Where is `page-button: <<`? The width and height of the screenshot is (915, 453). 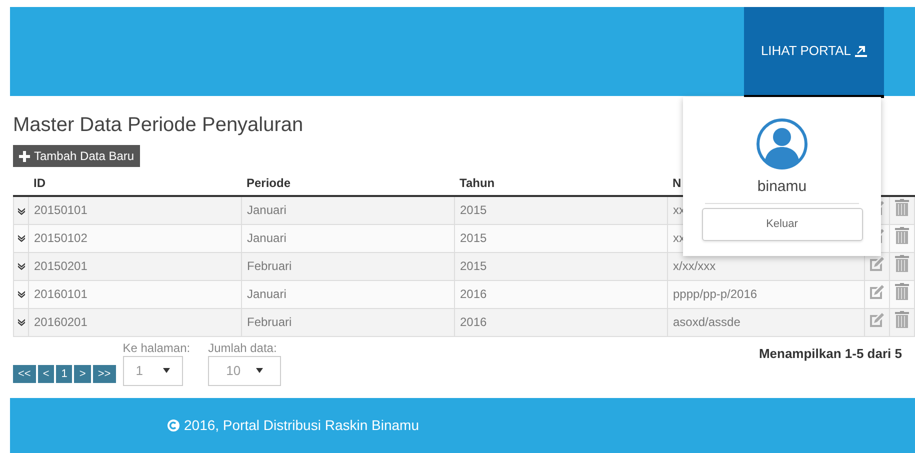
page-button: << is located at coordinates (24, 373).